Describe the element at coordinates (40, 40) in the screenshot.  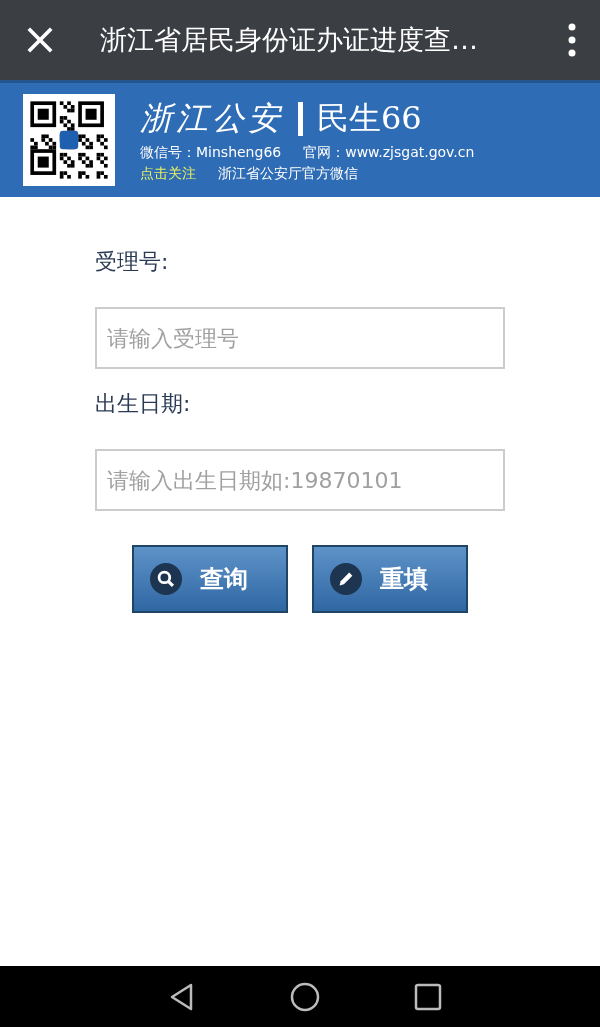
I see `close-icon` at that location.